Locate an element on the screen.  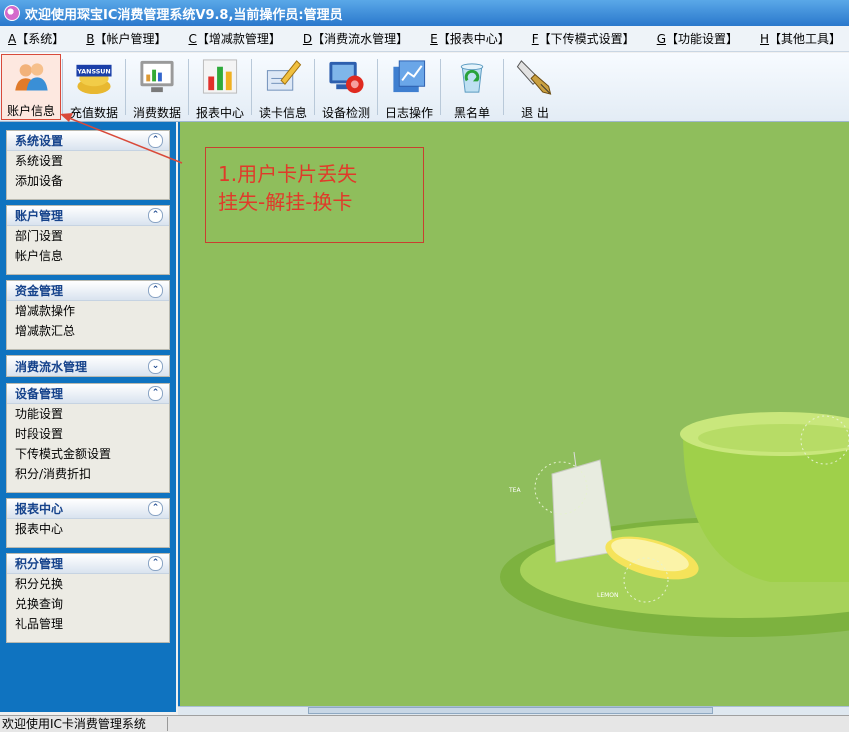
horizontal-scrollbar is located at coordinates (513, 710).